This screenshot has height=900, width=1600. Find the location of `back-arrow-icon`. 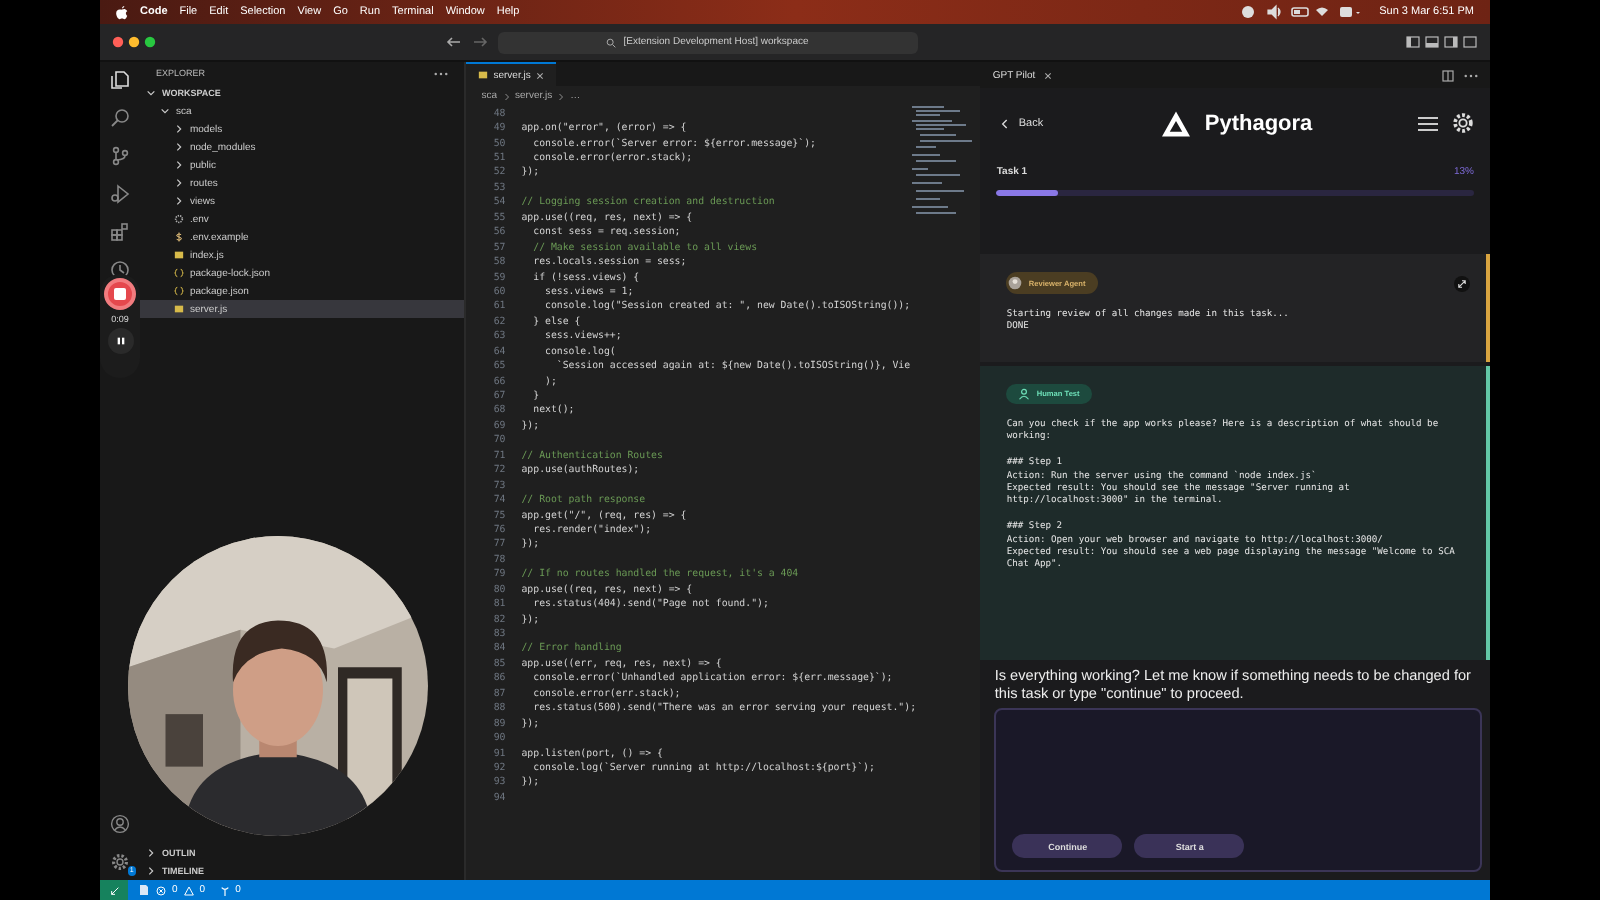

back-arrow-icon is located at coordinates (453, 42).